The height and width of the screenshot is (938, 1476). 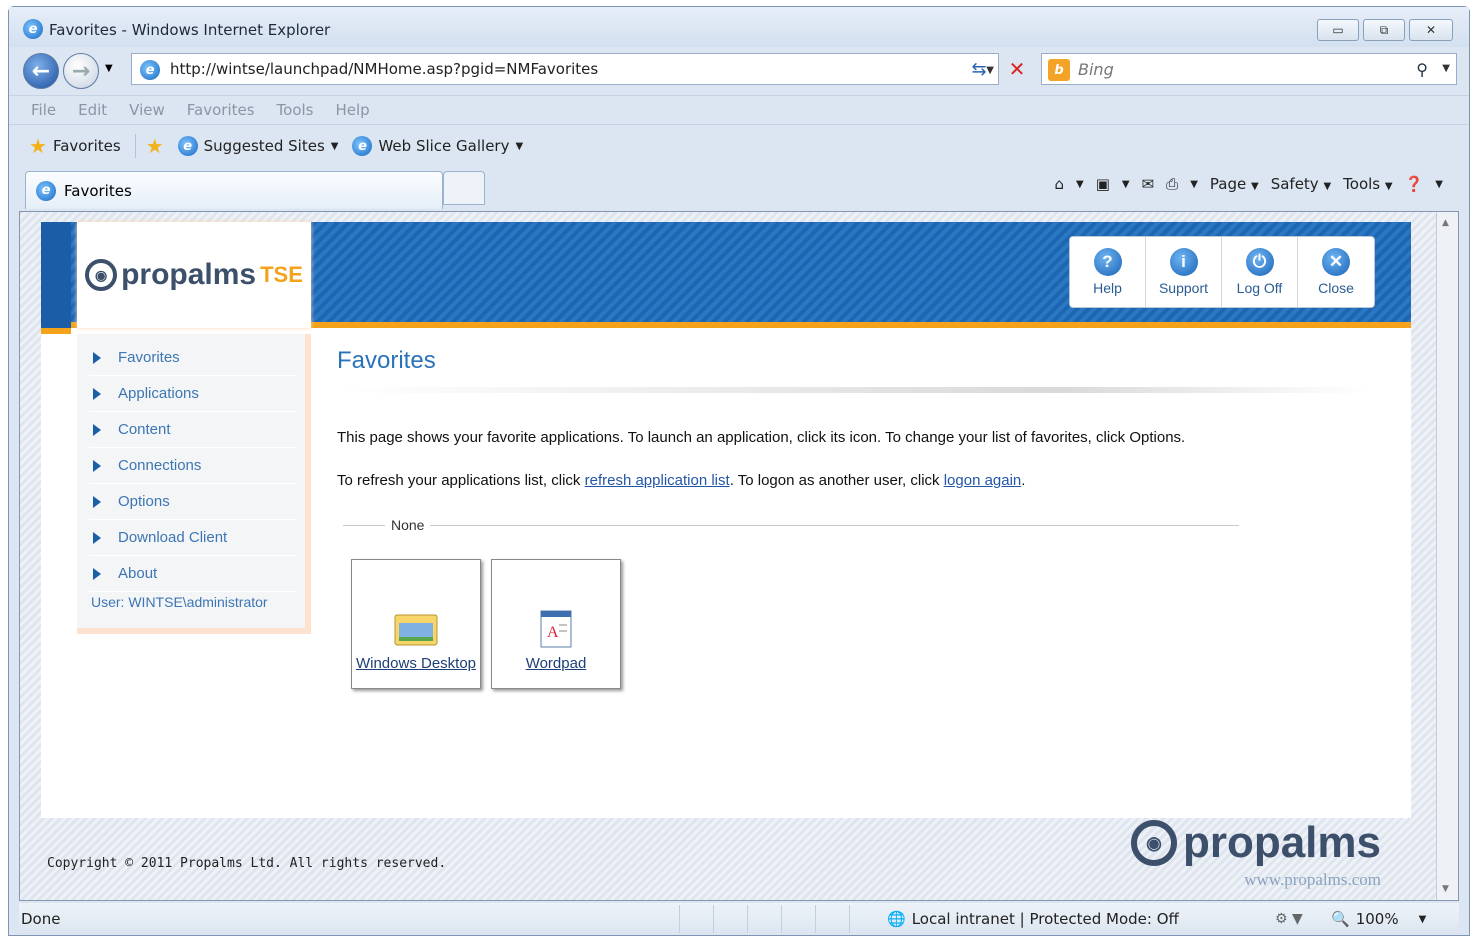 I want to click on refresh-text-mid: . To logon as another user, click, so click(x=836, y=480).